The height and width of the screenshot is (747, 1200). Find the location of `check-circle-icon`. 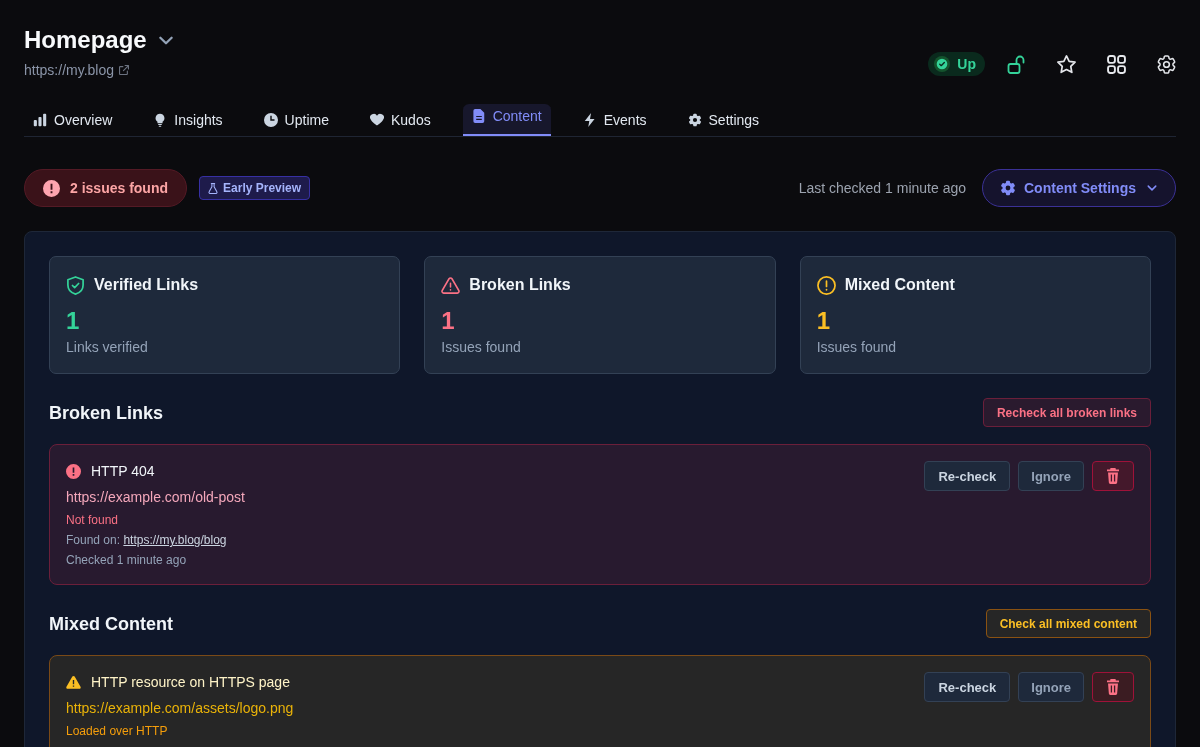

check-circle-icon is located at coordinates (942, 64).